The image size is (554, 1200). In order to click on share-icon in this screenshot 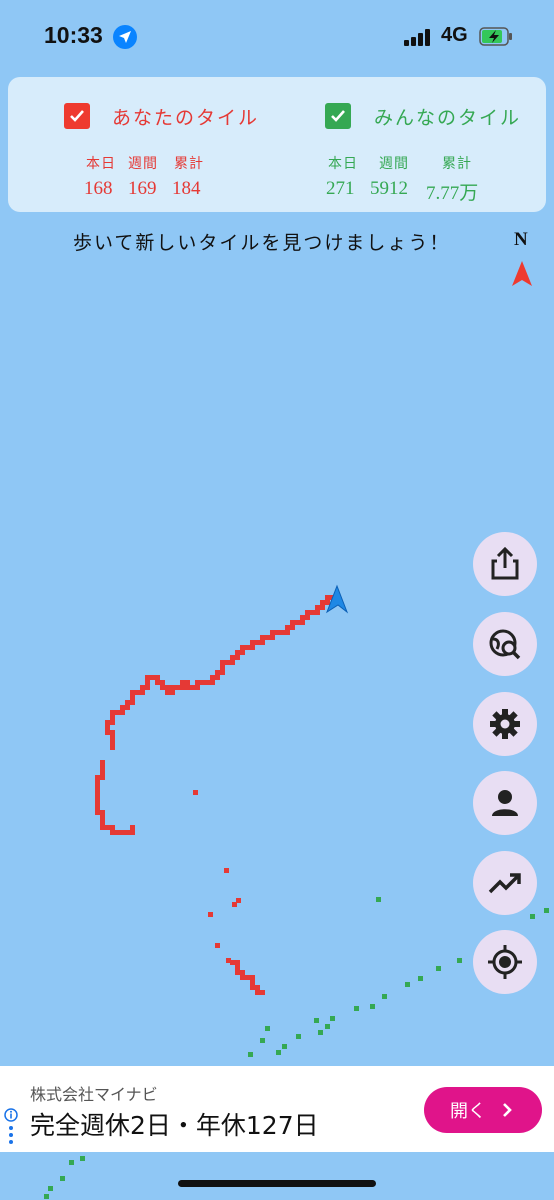, I will do `click(505, 563)`.